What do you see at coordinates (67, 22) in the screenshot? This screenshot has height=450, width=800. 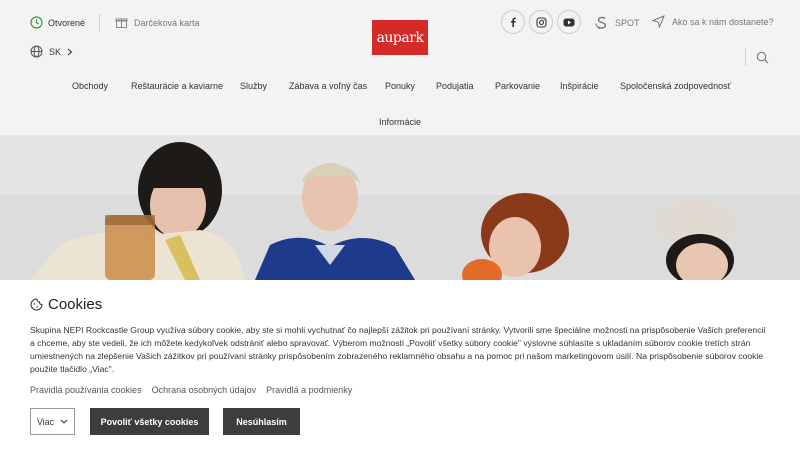 I see `open-status-label: Otvorené` at bounding box center [67, 22].